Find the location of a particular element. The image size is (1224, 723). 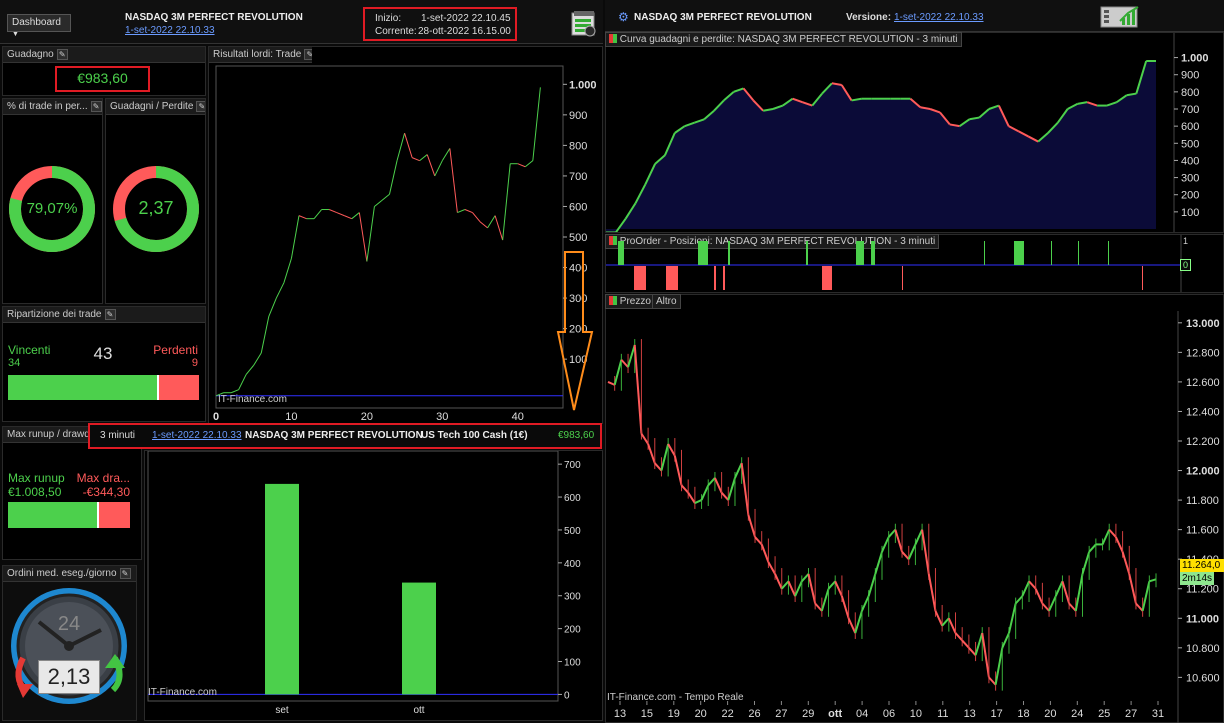

x-tick-label: 06 is located at coordinates (889, 714).